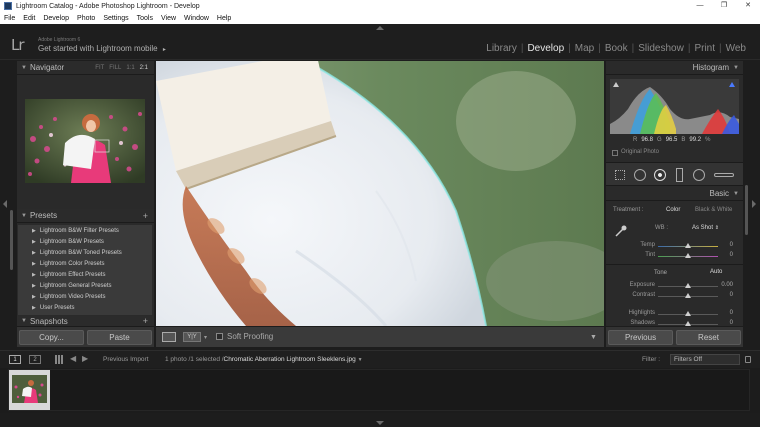 This screenshot has height=427, width=760. What do you see at coordinates (115, 68) in the screenshot?
I see `zoom-fill: FILL` at bounding box center [115, 68].